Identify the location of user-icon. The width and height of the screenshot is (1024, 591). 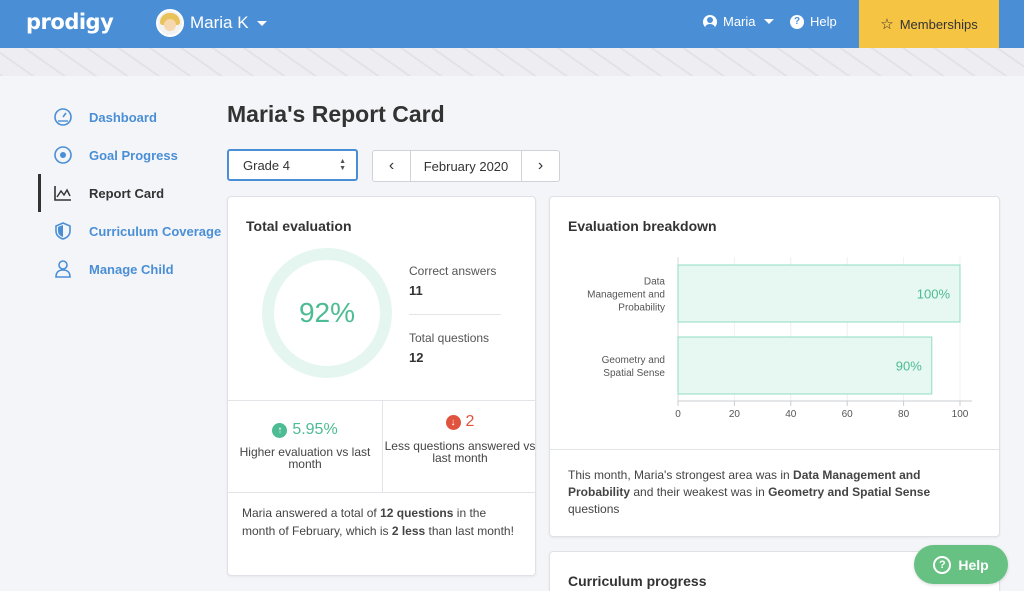
(710, 21).